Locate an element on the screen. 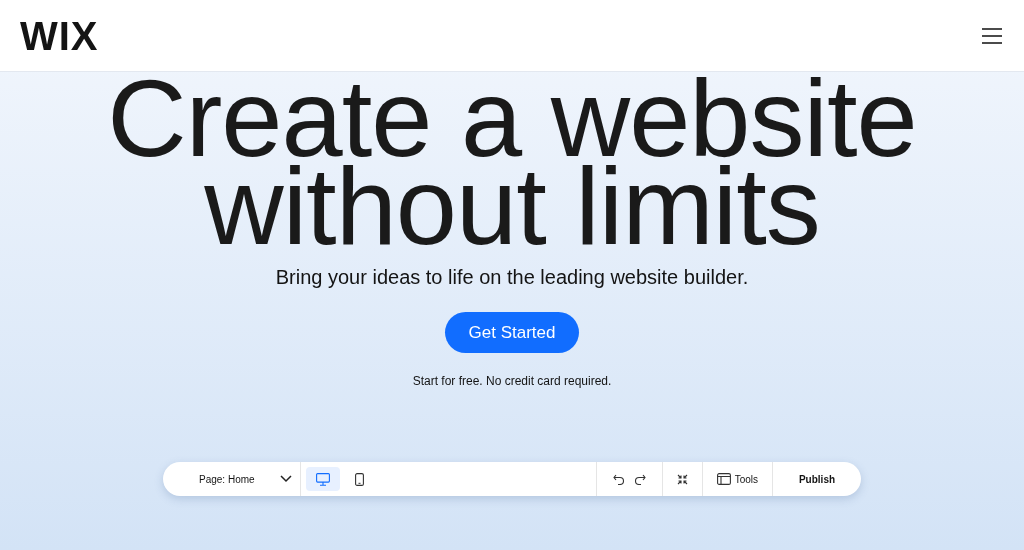 The image size is (1024, 550). monitor-icon is located at coordinates (323, 479).